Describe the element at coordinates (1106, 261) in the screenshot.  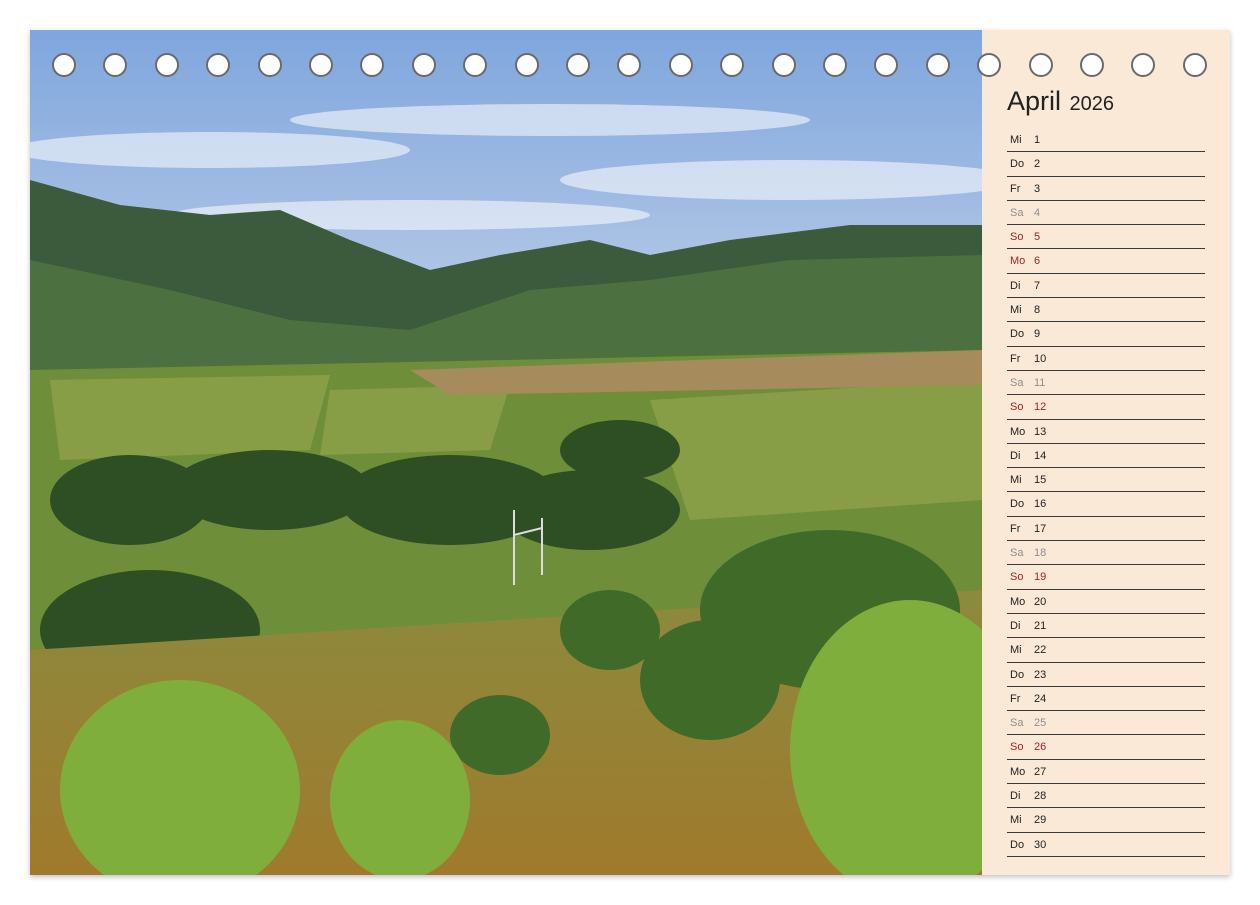
I see `day-row: Mo 6` at that location.